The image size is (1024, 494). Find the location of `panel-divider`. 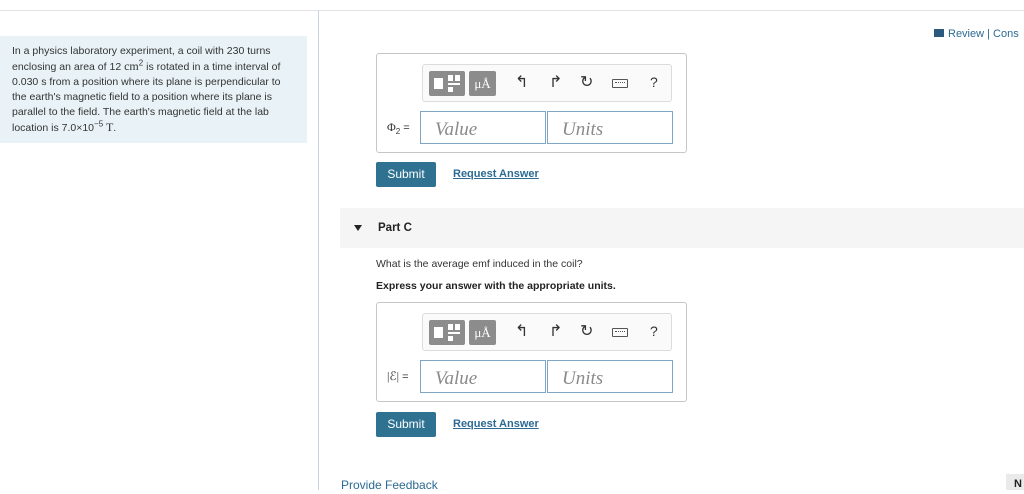

panel-divider is located at coordinates (318, 250).